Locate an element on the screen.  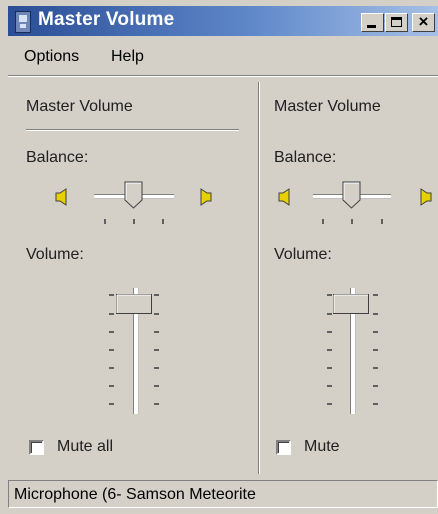
status-bar: Microphone (6- Samson Meteorite is located at coordinates (223, 494).